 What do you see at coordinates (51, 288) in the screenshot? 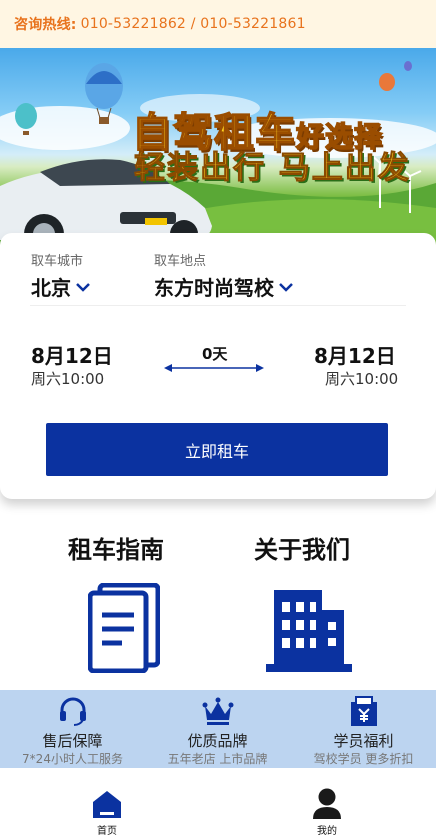
I see `city-value: 北京` at bounding box center [51, 288].